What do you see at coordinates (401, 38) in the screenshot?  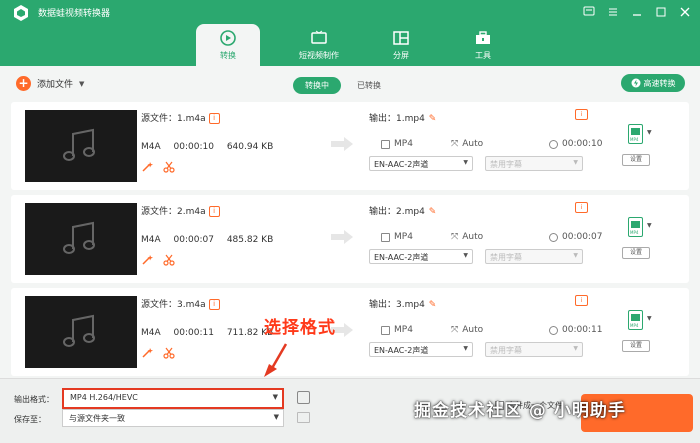 I see `split-screen-icon` at bounding box center [401, 38].